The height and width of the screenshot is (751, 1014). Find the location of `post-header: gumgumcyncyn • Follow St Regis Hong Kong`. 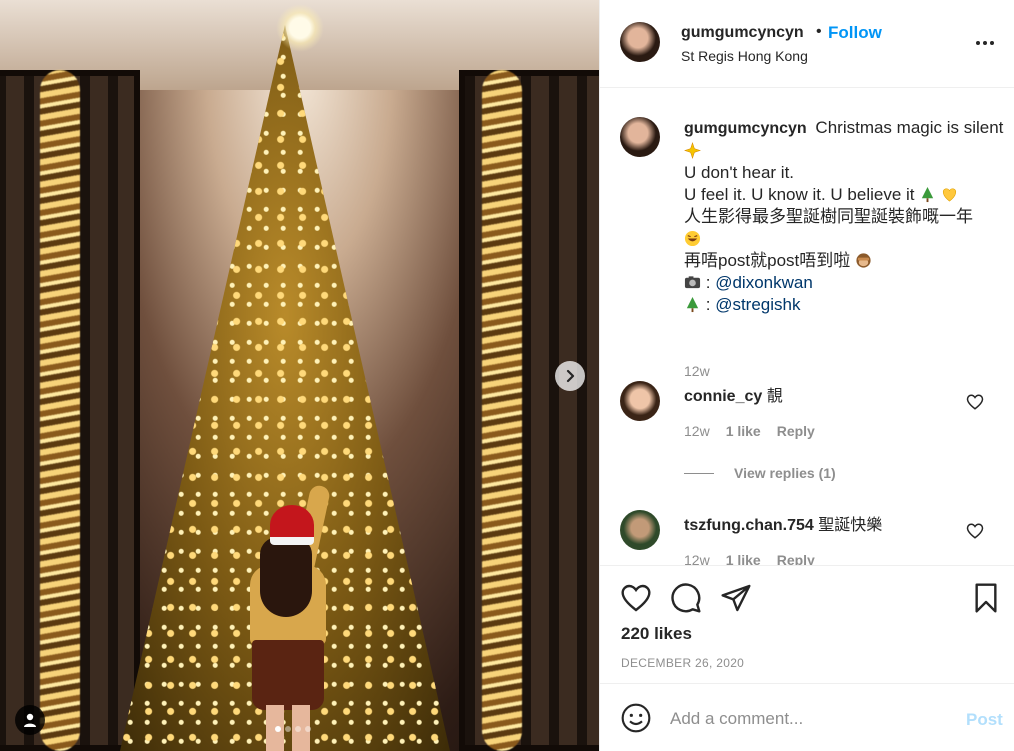

post-header: gumgumcyncyn • Follow St Regis Hong Kong is located at coordinates (807, 44).